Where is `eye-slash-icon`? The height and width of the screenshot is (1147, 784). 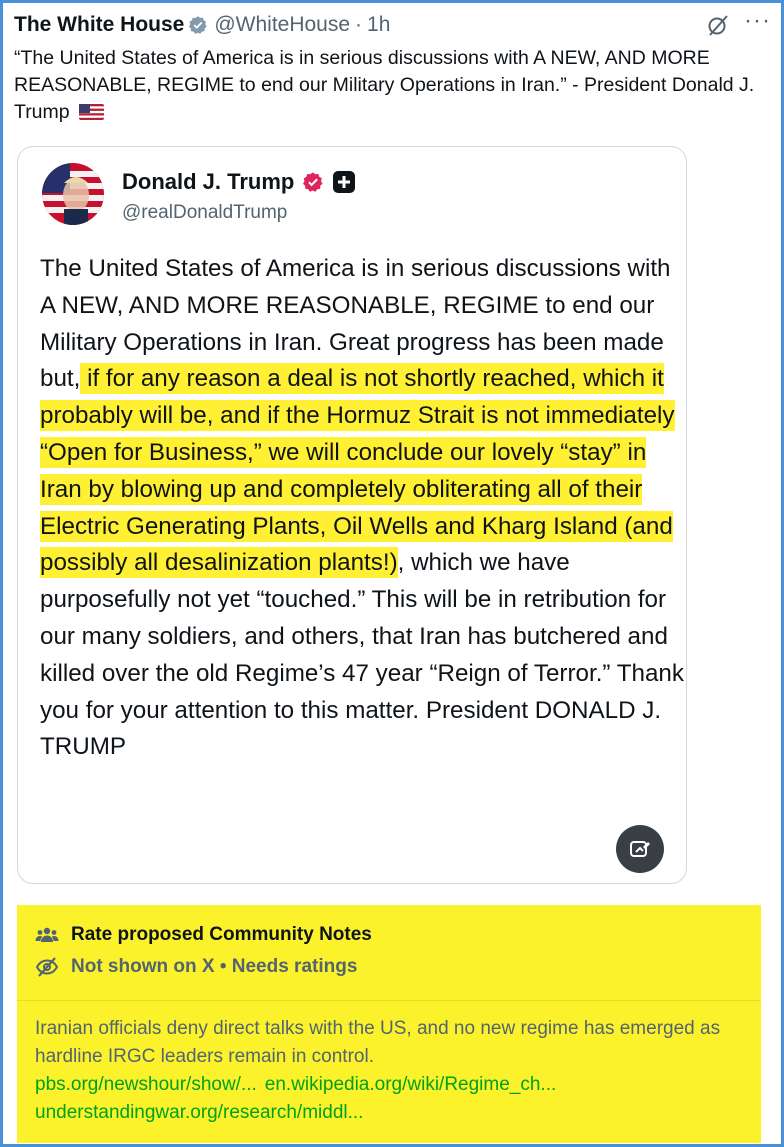
eye-slash-icon is located at coordinates (47, 967).